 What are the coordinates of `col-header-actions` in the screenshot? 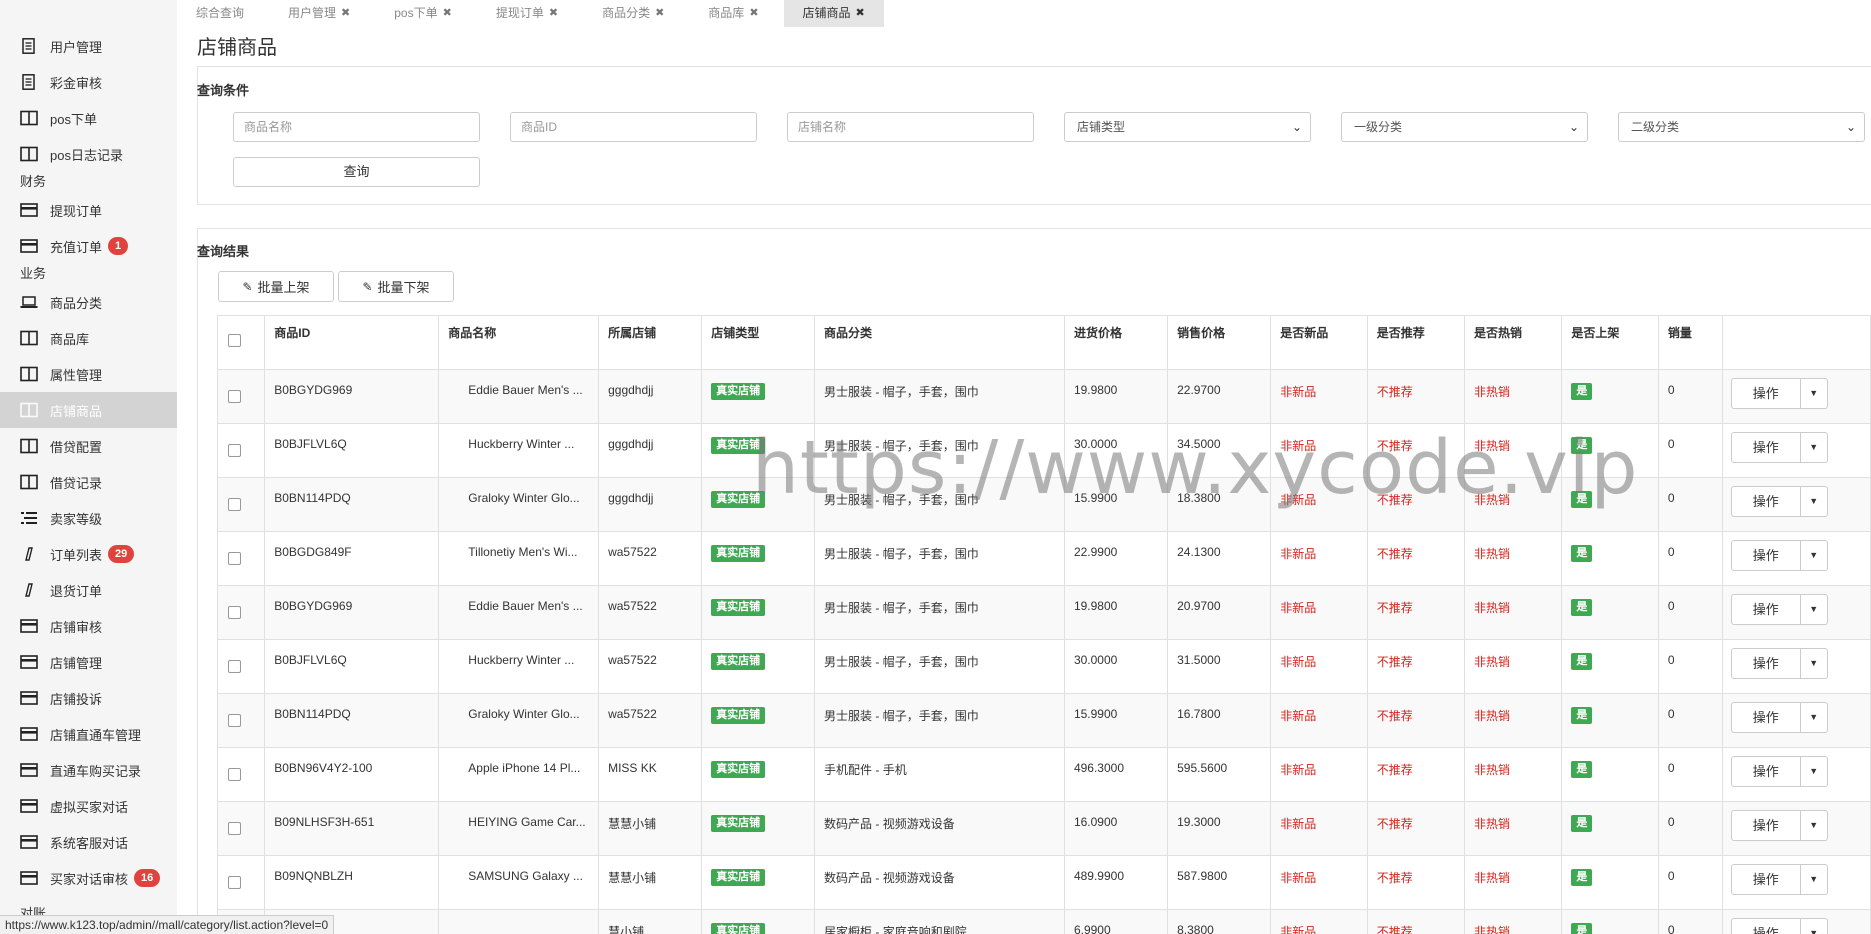 It's located at (1796, 342).